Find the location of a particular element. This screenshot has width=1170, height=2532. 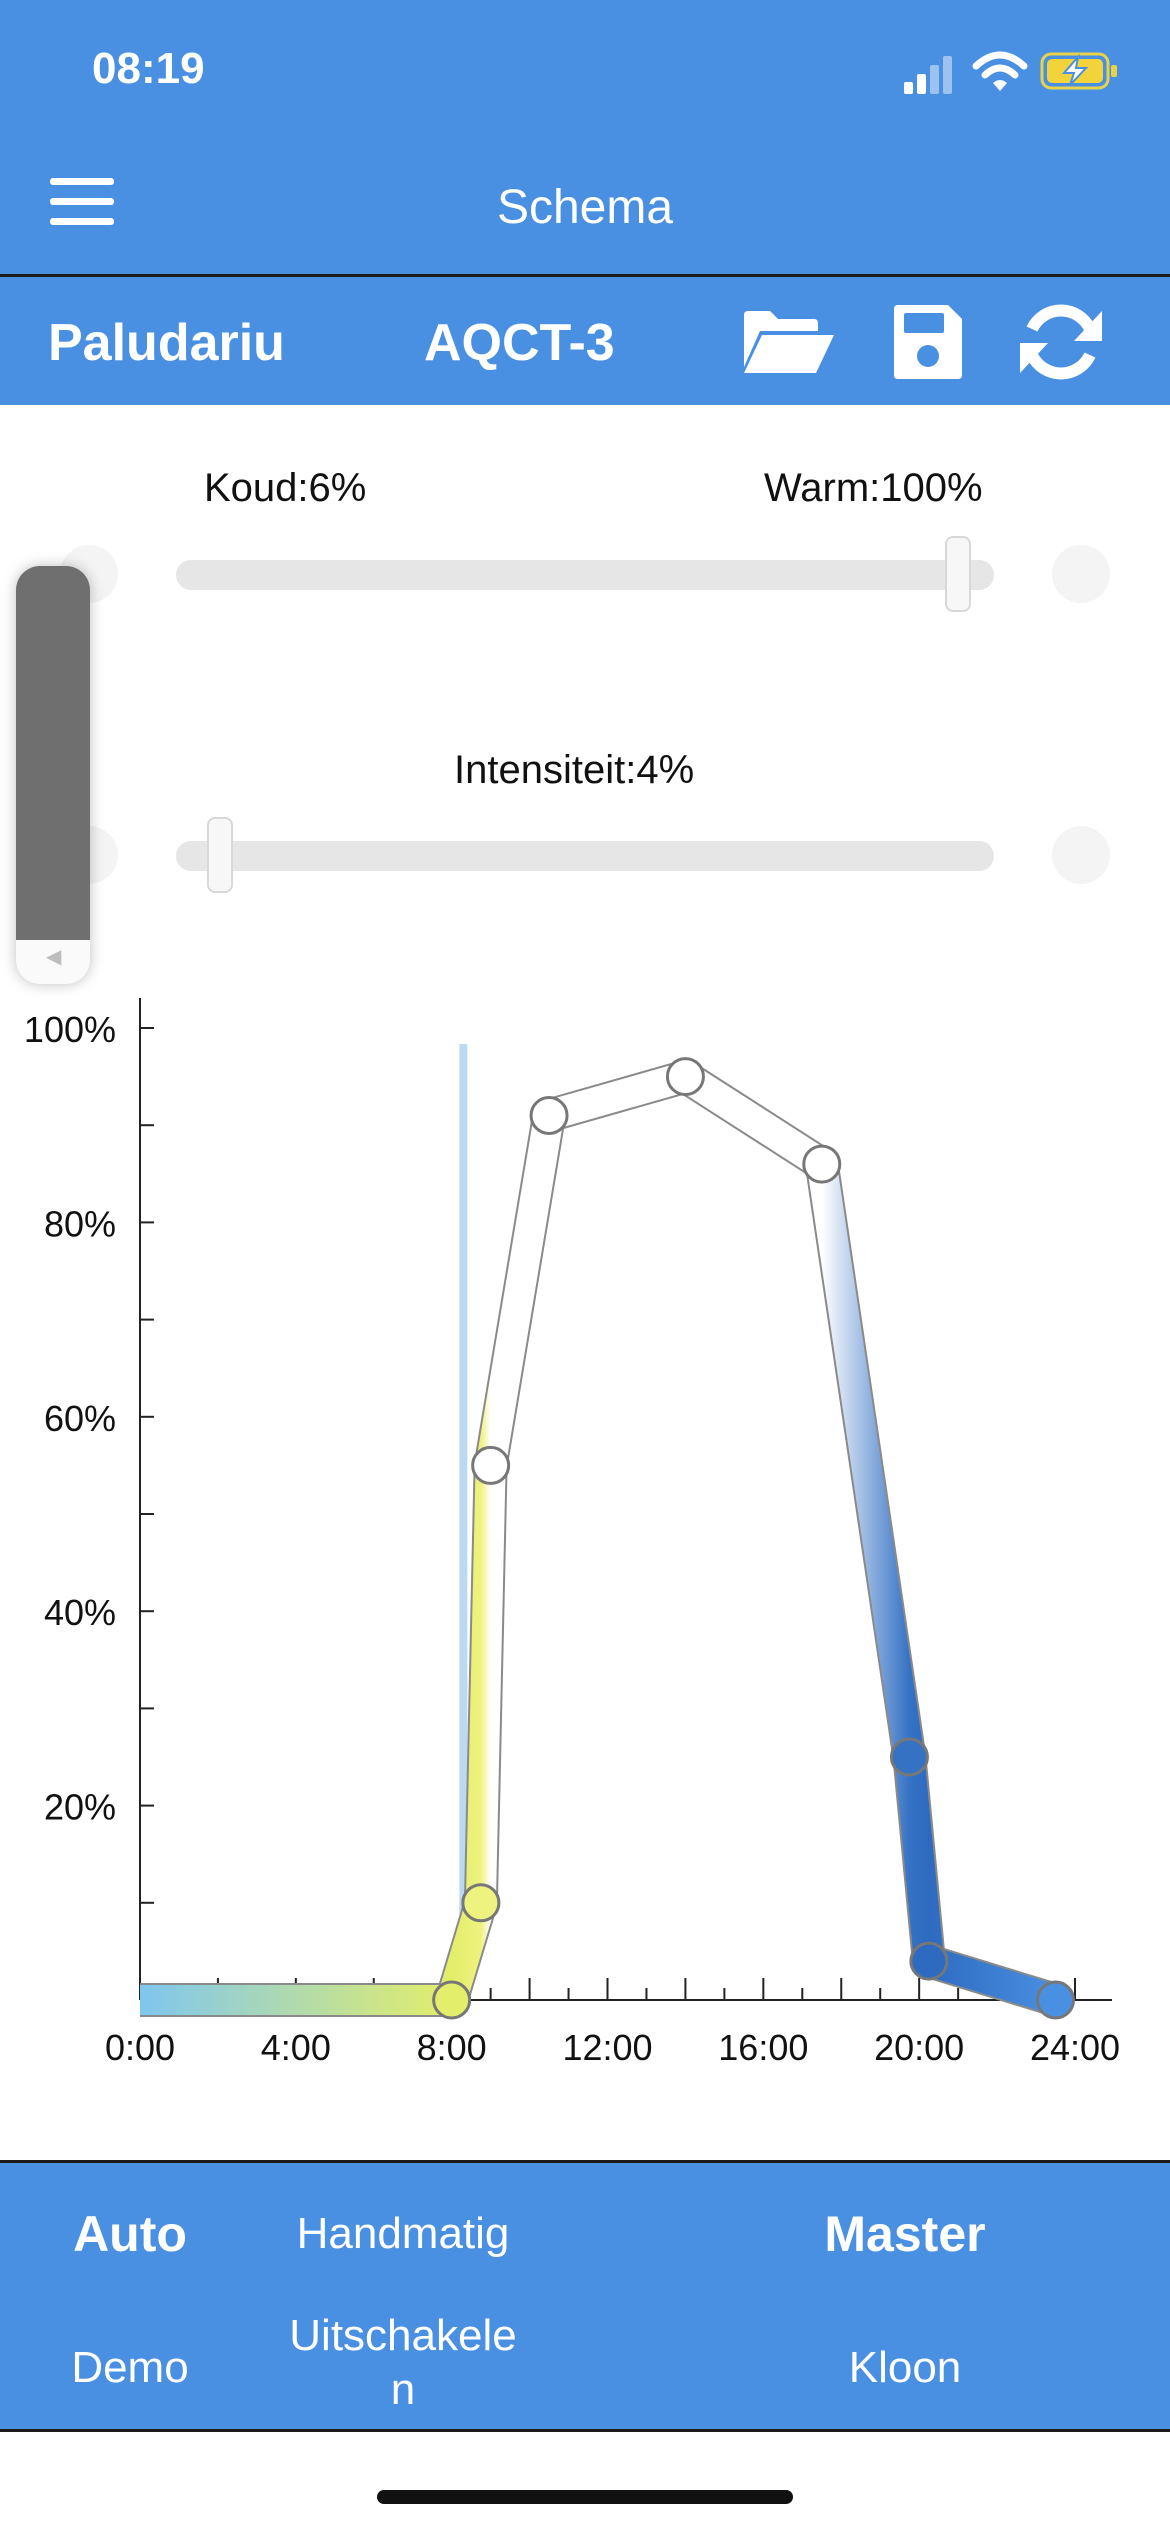

y-tick-label: 60% is located at coordinates (80, 1418).